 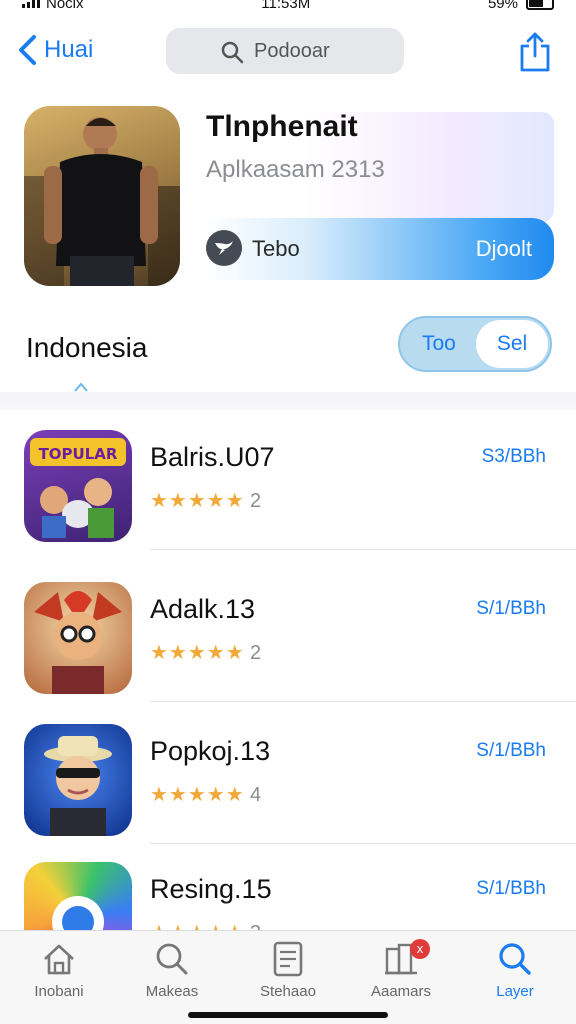 What do you see at coordinates (535, 52) in the screenshot?
I see `share-icon` at bounding box center [535, 52].